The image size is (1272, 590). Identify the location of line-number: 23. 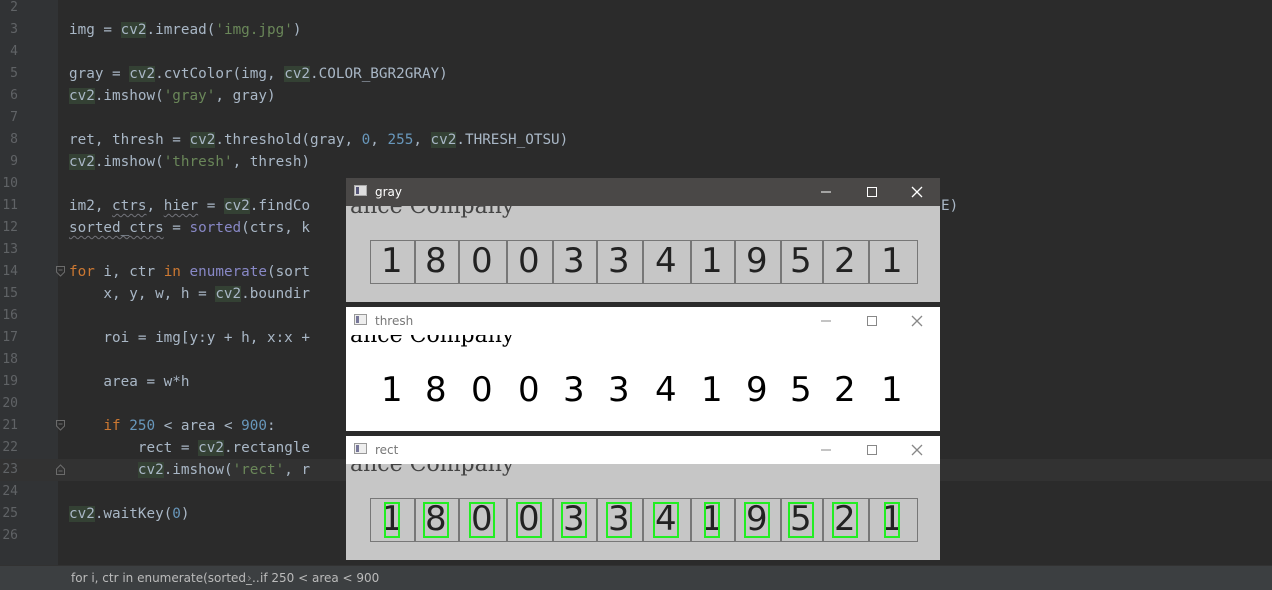
(10, 469).